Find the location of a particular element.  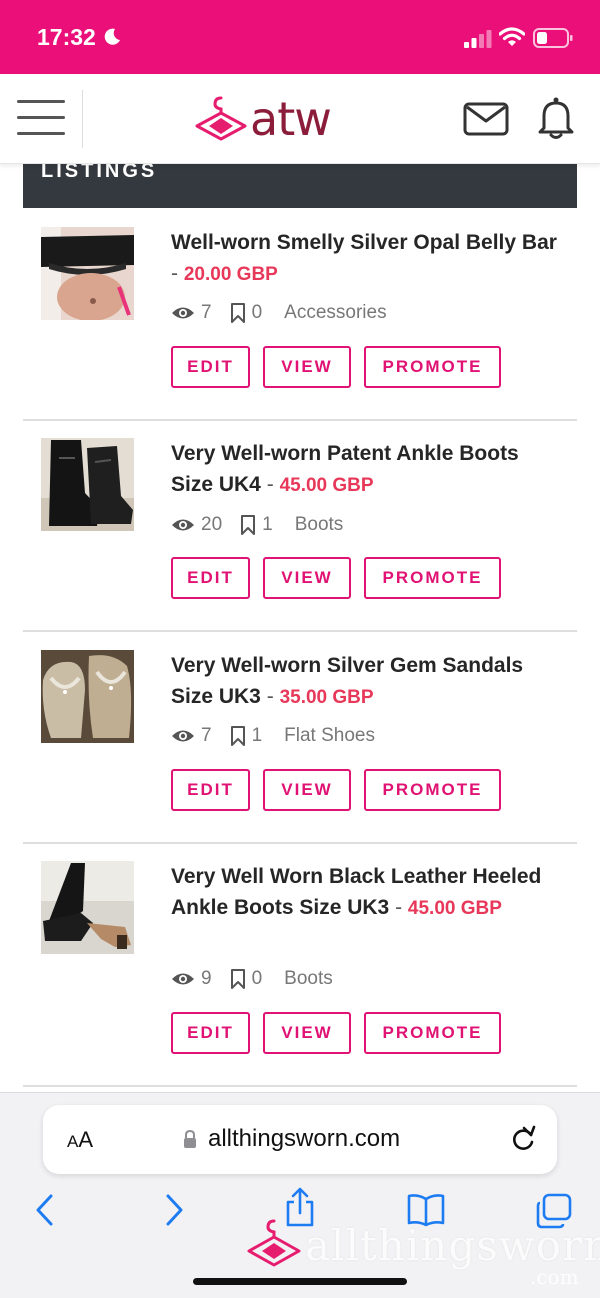

logo-text: atw is located at coordinates (291, 119).